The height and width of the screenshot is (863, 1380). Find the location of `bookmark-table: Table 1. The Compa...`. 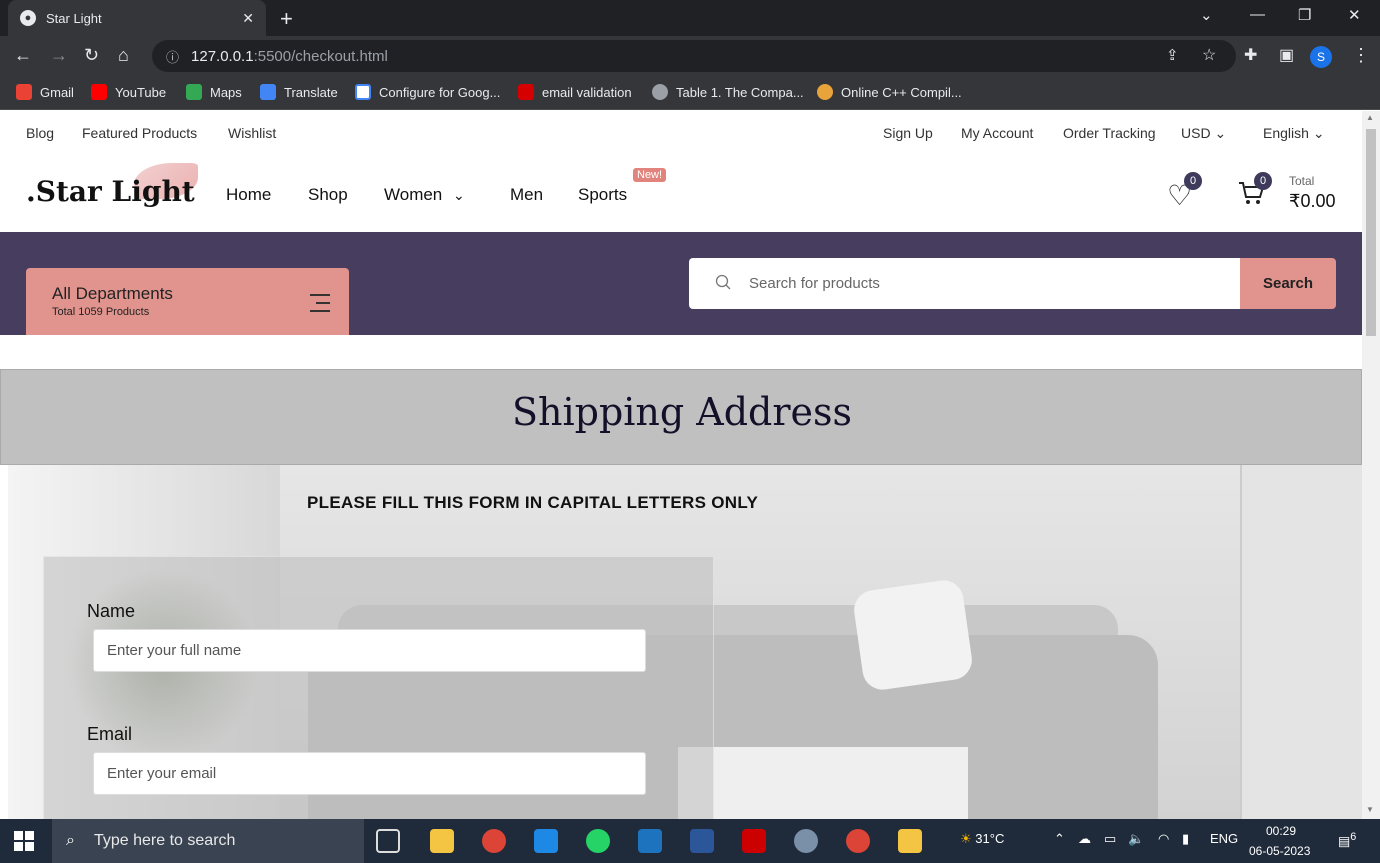

bookmark-table: Table 1. The Compa... is located at coordinates (728, 92).